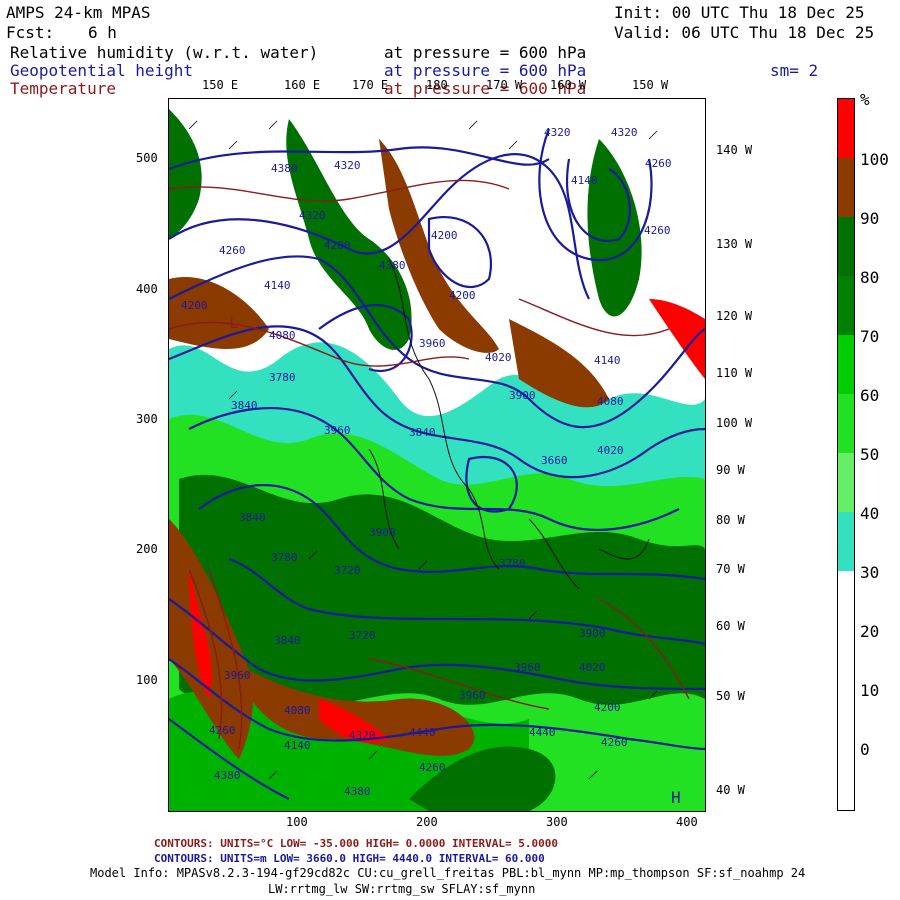 This screenshot has height=900, width=900. Describe the element at coordinates (730, 470) in the screenshot. I see `lon-label-right: 90 W` at that location.